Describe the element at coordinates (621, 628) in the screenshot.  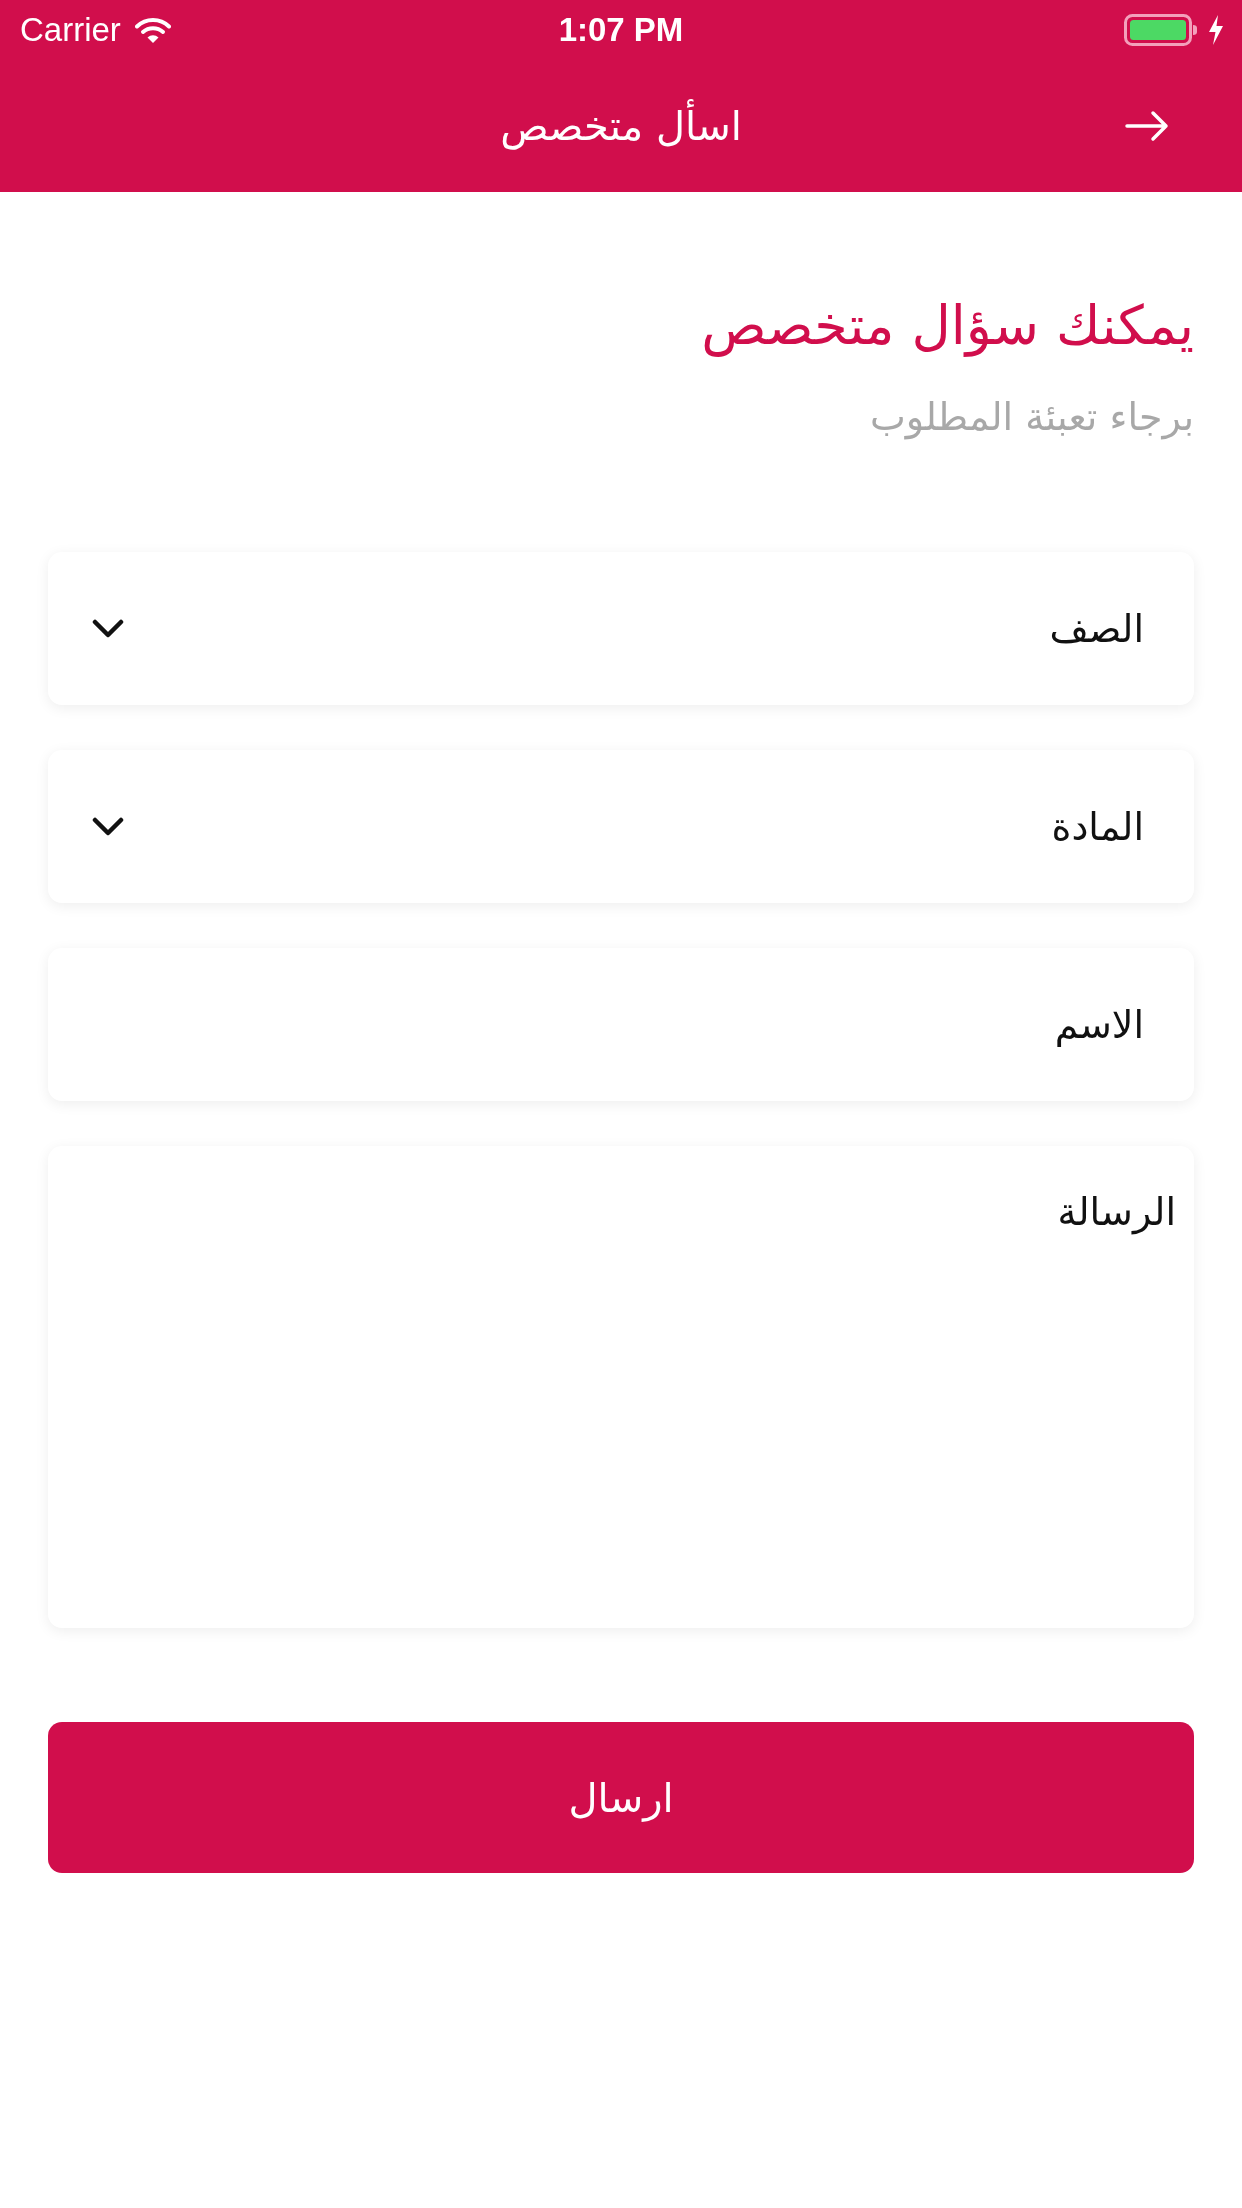
I see `dropdown-field: الصف` at that location.